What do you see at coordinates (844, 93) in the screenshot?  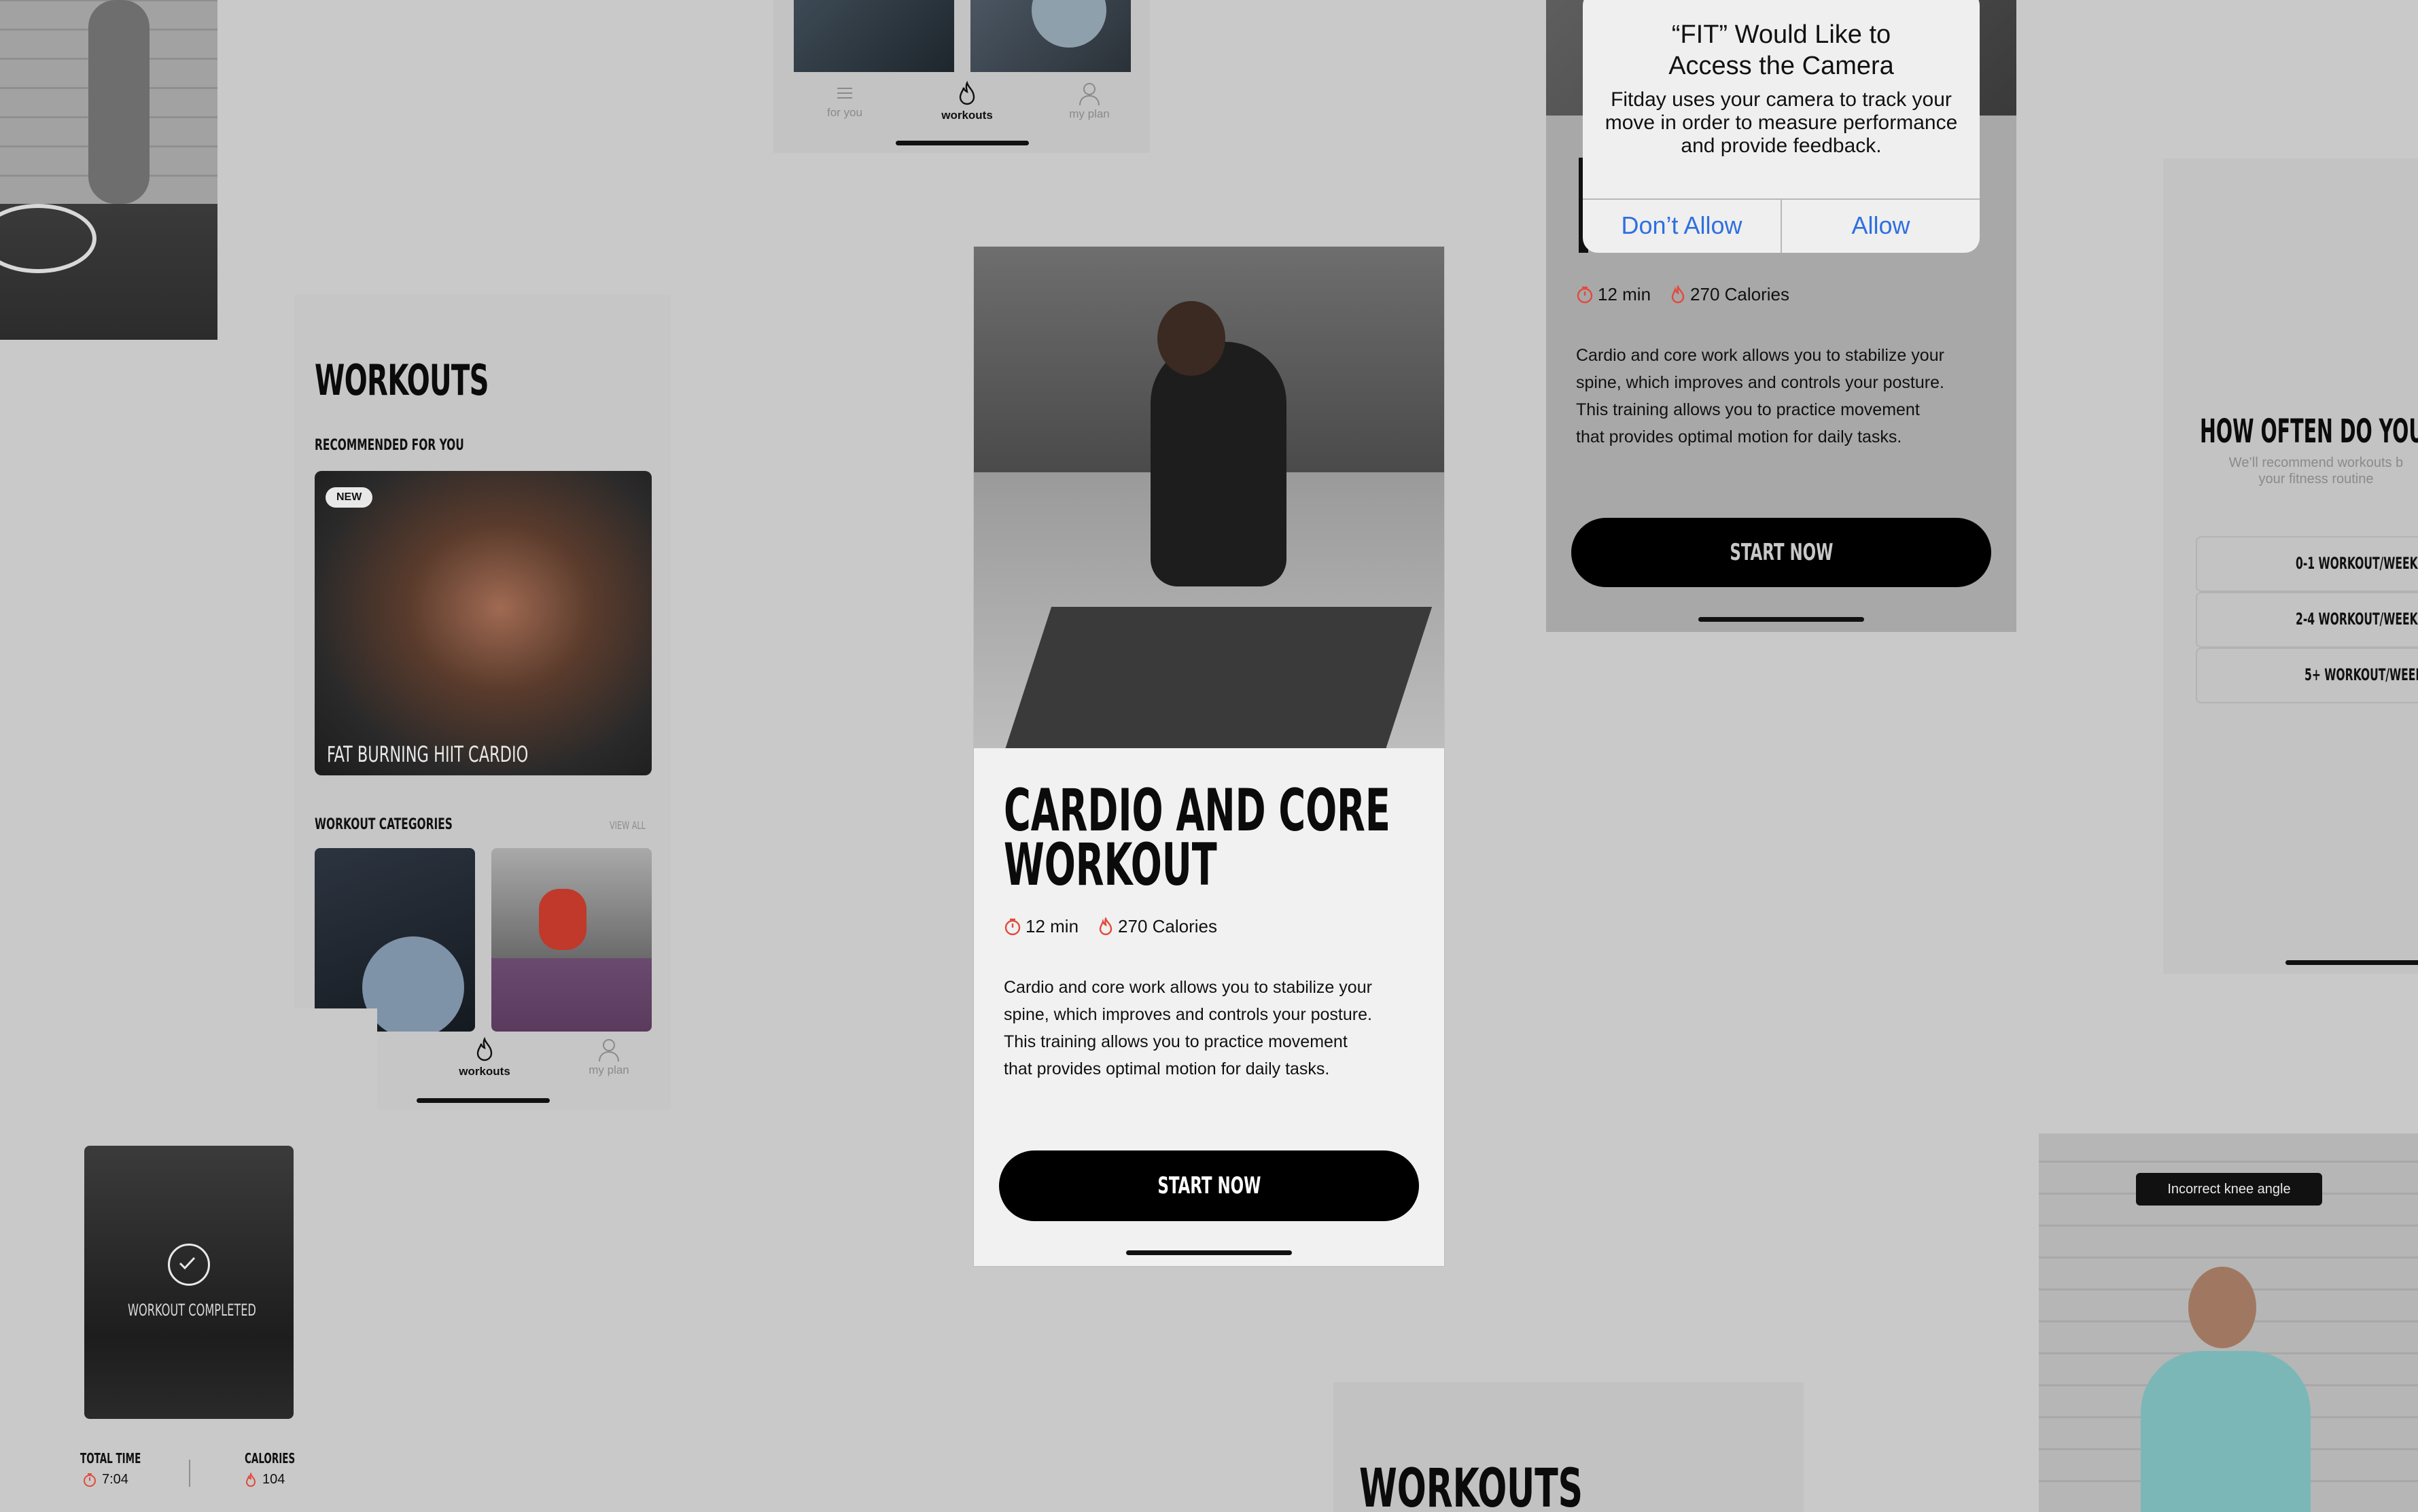 I see `list-icon` at bounding box center [844, 93].